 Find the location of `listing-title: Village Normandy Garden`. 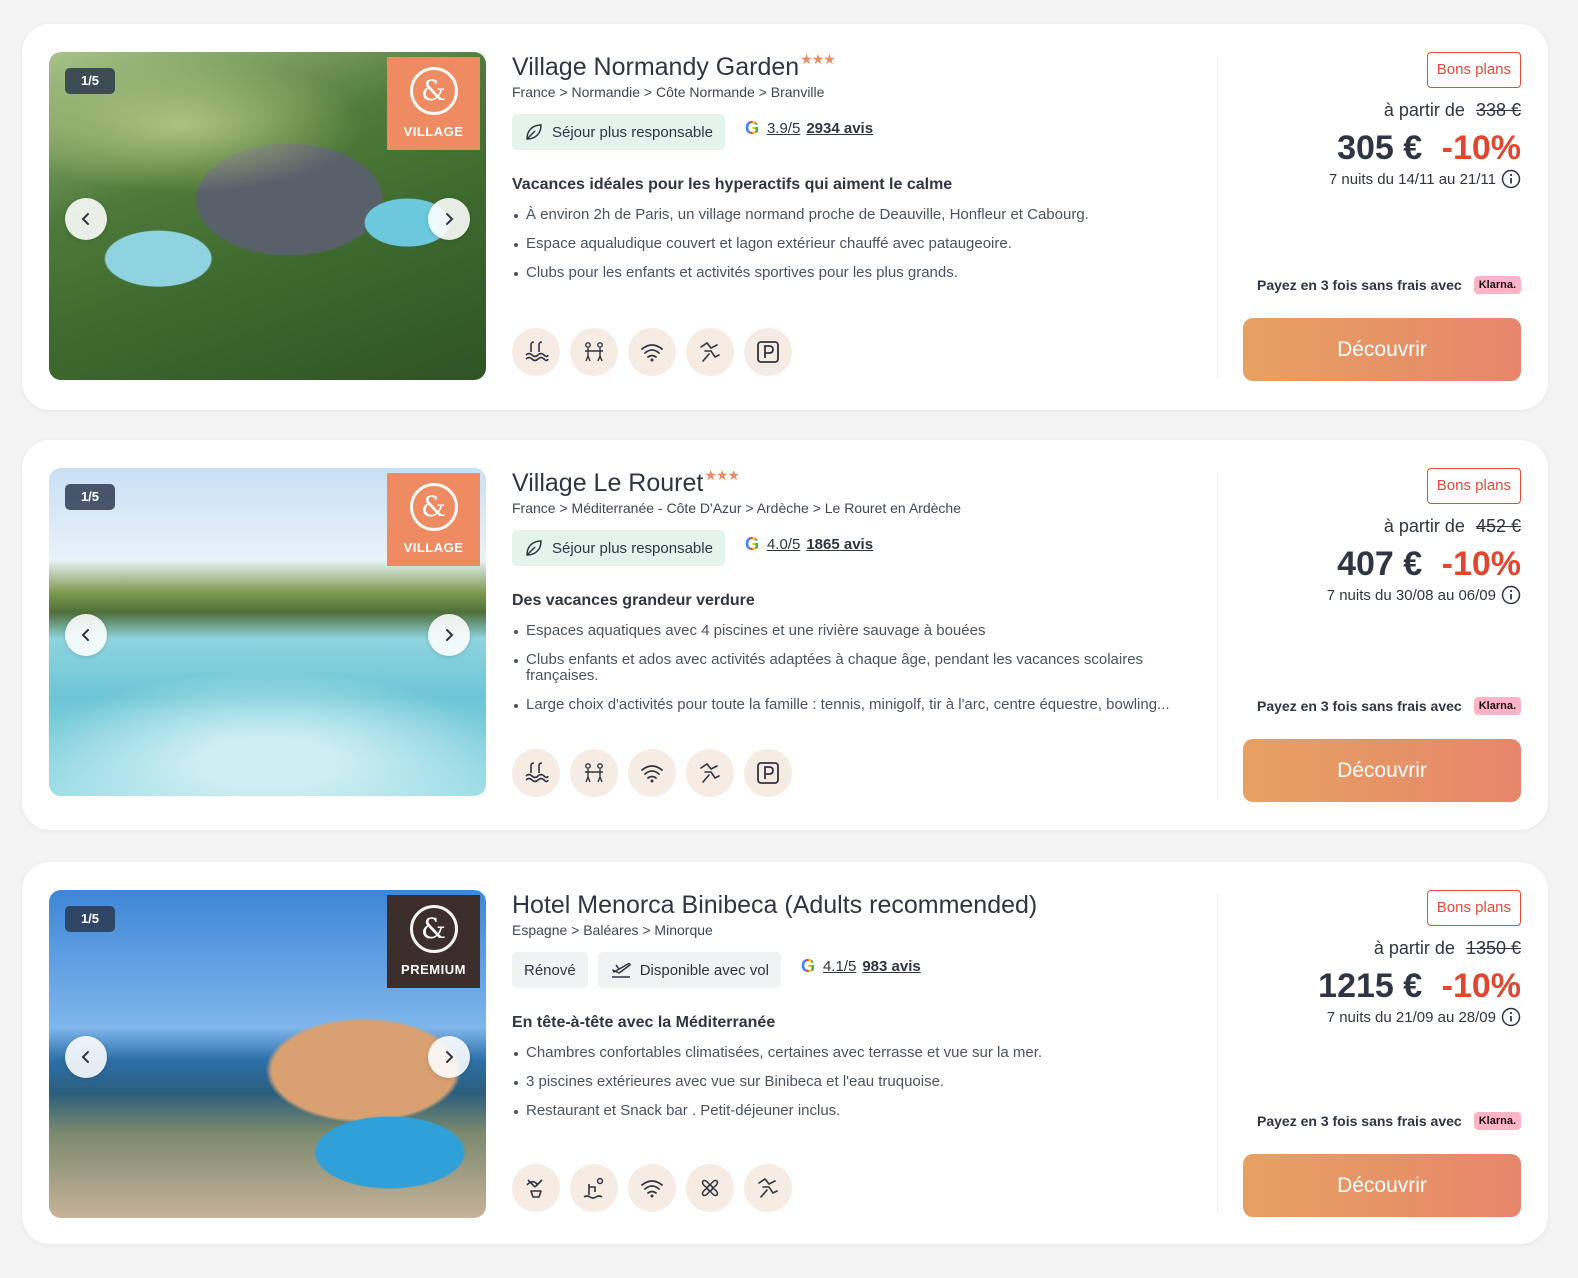

listing-title: Village Normandy Garden is located at coordinates (655, 67).